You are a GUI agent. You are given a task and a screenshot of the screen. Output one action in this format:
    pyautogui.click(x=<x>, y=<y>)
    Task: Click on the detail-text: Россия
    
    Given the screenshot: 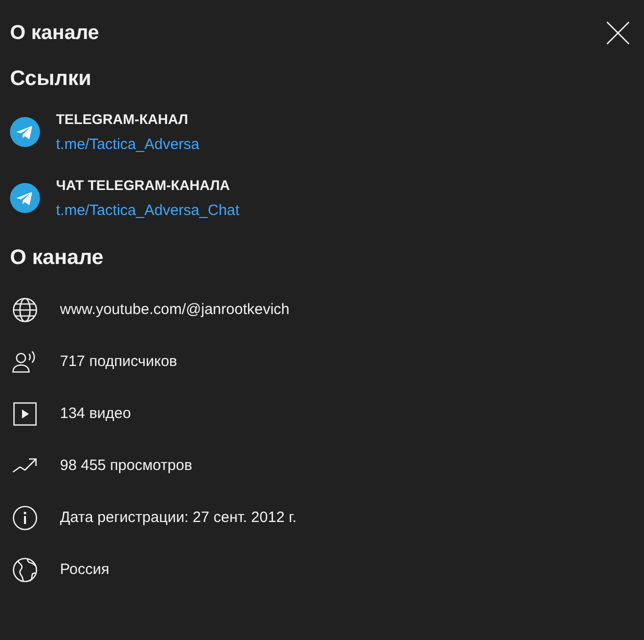 What is the action you would take?
    pyautogui.click(x=85, y=570)
    